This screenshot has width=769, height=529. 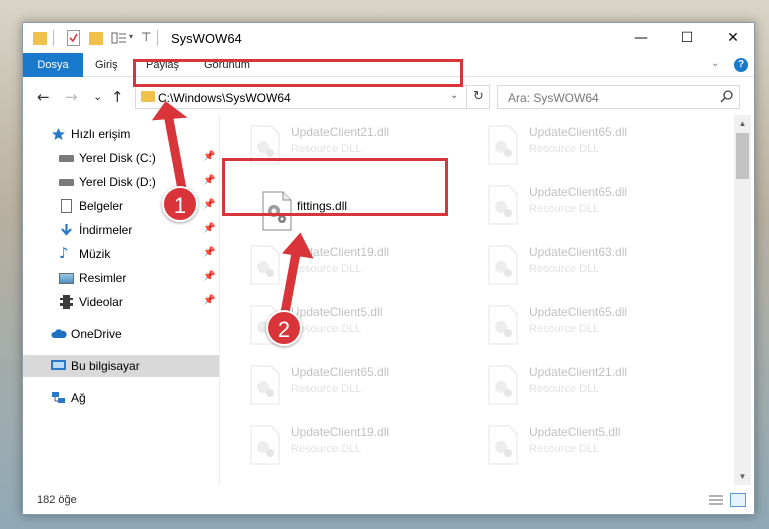 What do you see at coordinates (284, 328) in the screenshot?
I see `step-2-badge: 2` at bounding box center [284, 328].